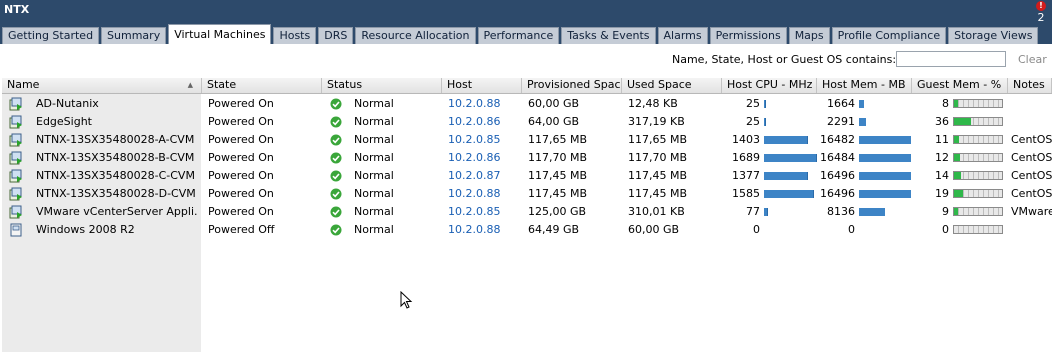 Image resolution: width=1052 pixels, height=352 pixels. What do you see at coordinates (672, 85) in the screenshot?
I see `column-header-used-space: Used Space` at bounding box center [672, 85].